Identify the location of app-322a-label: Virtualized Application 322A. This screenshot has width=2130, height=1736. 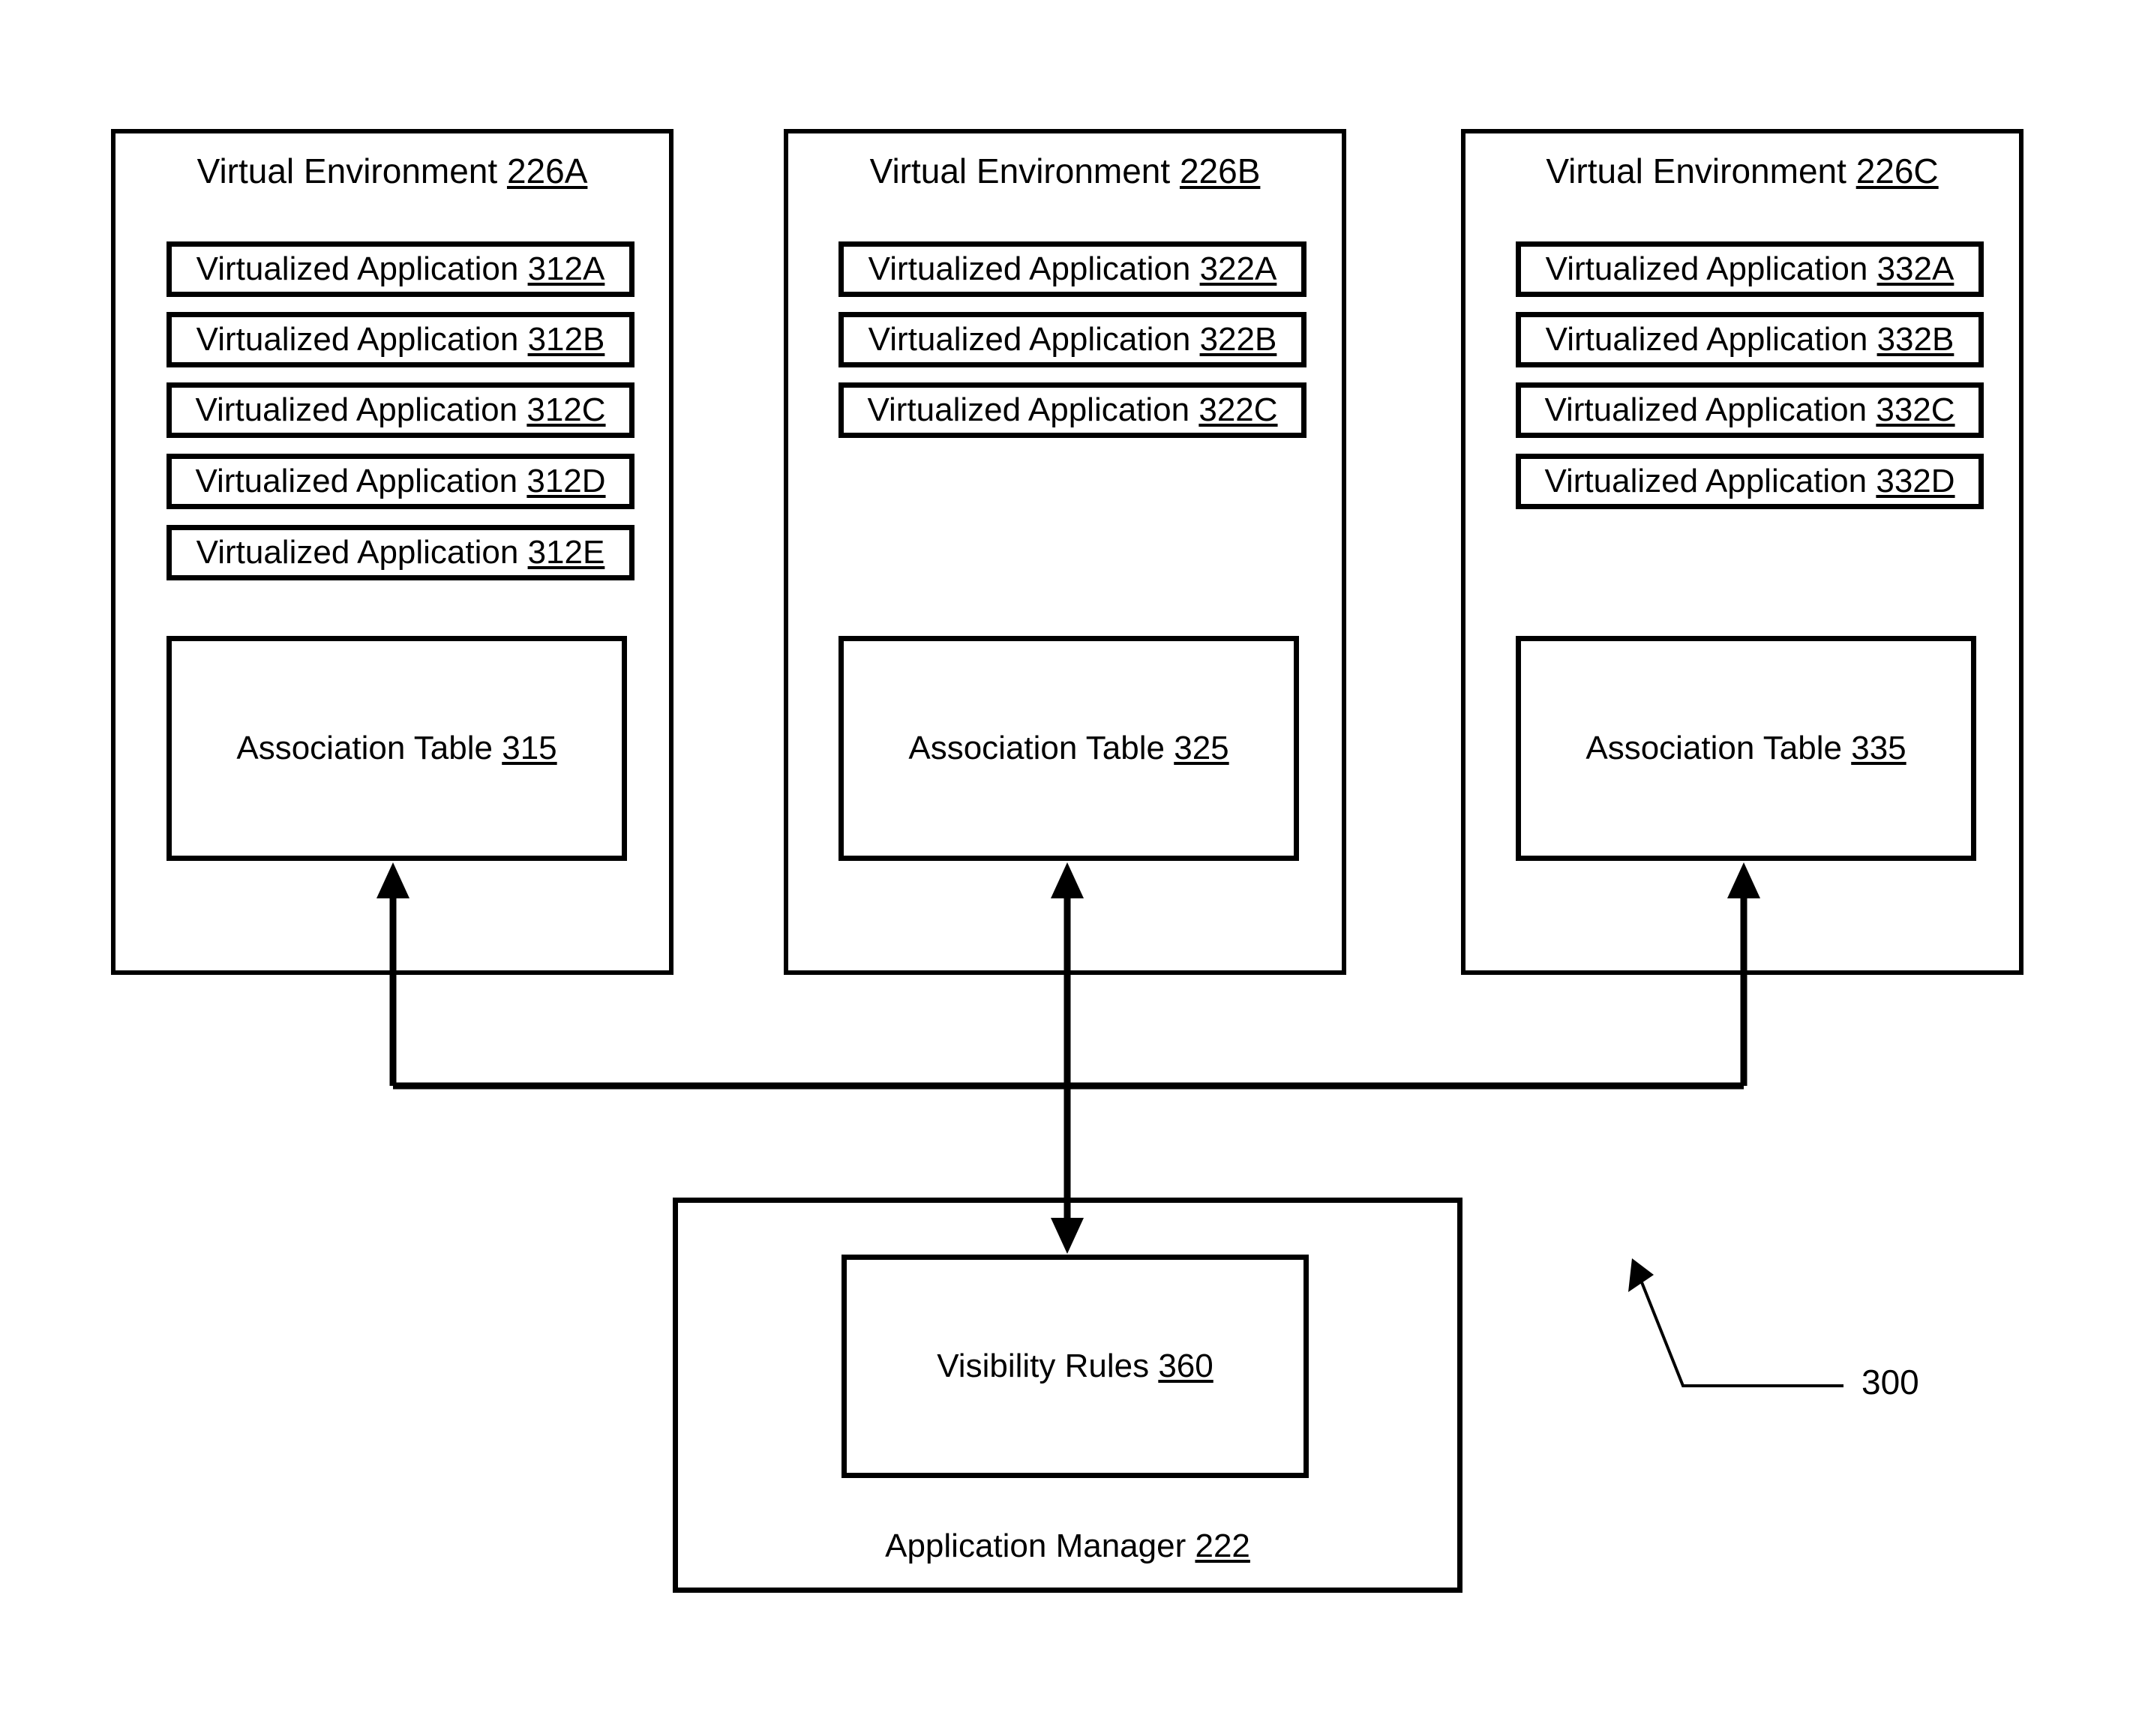
(1072, 268).